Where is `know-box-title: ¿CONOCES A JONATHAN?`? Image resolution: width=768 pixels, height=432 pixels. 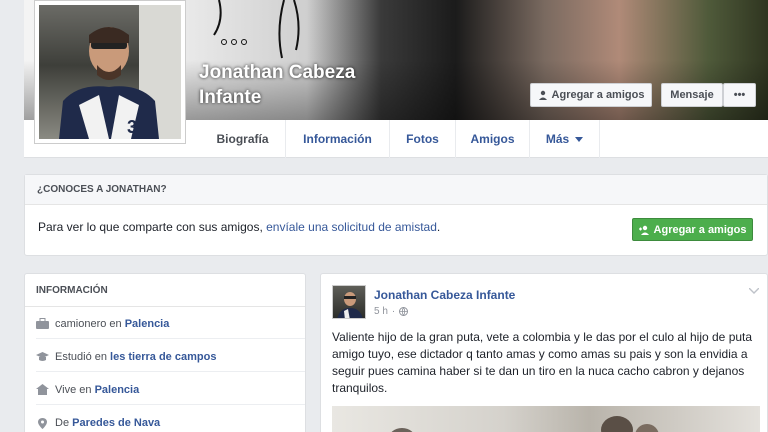 know-box-title: ¿CONOCES A JONATHAN? is located at coordinates (396, 190).